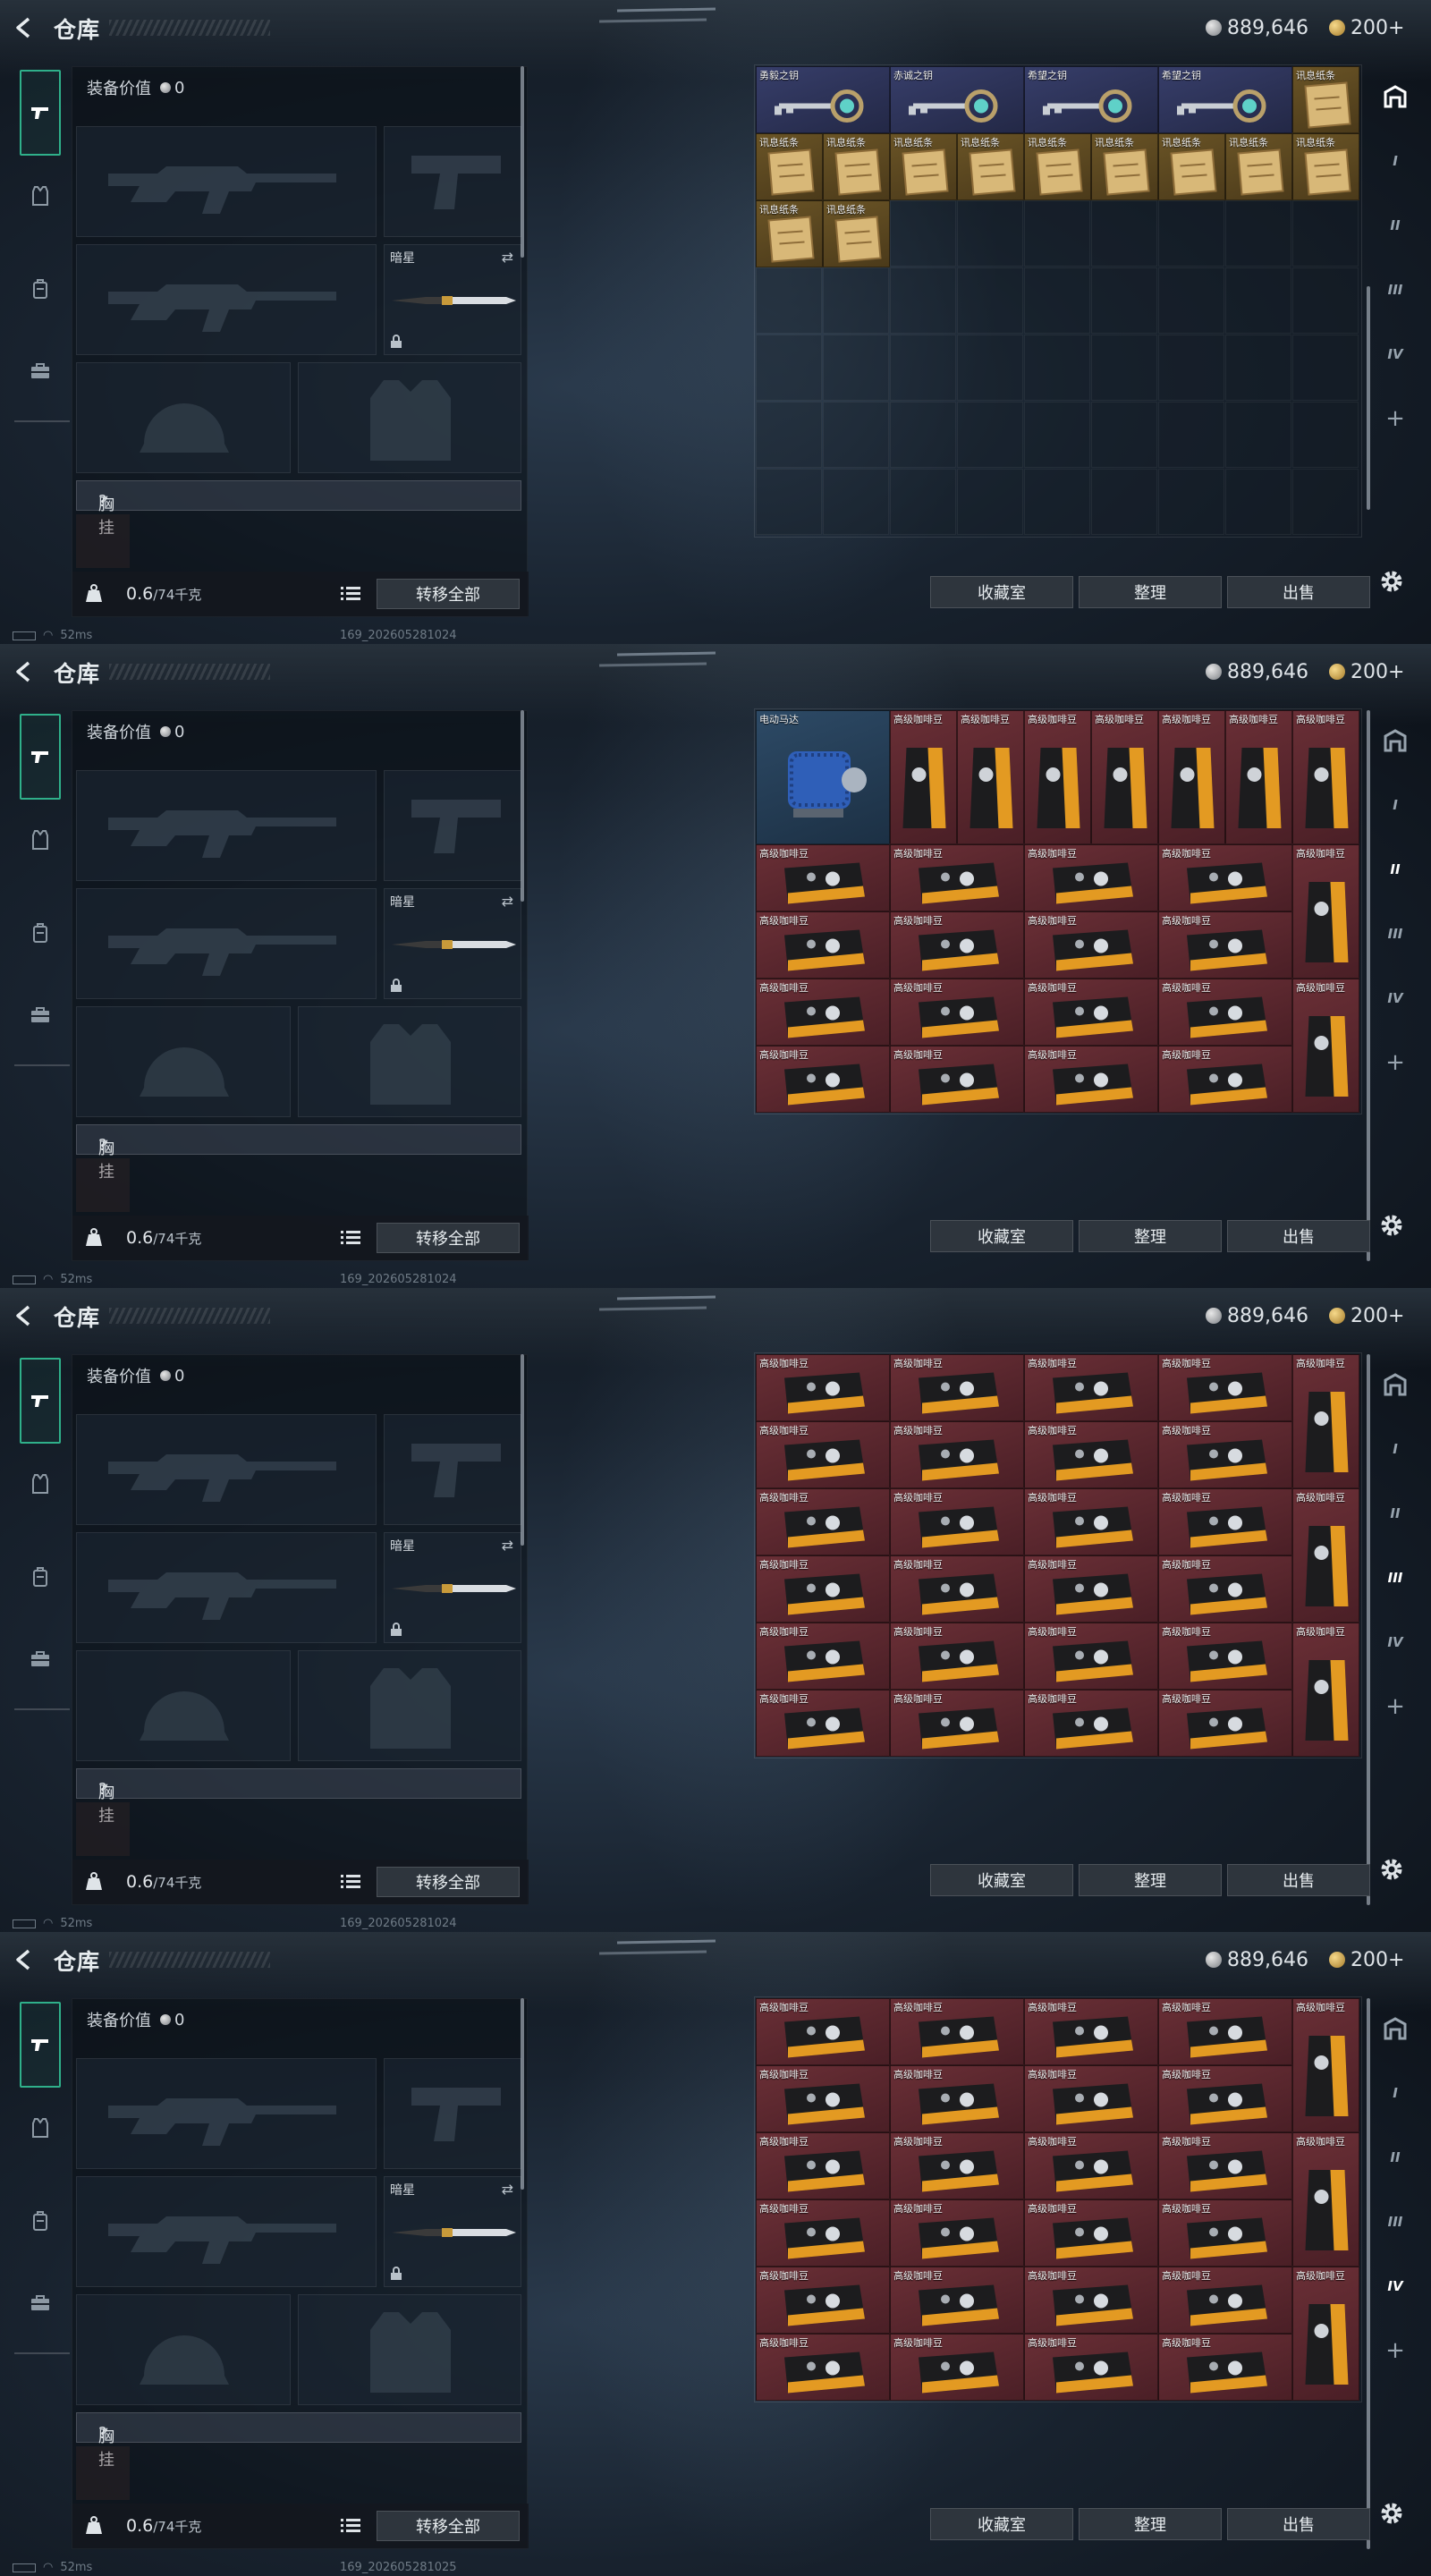 The image size is (1431, 2576). Describe the element at coordinates (1391, 581) in the screenshot. I see `gear-icon` at that location.